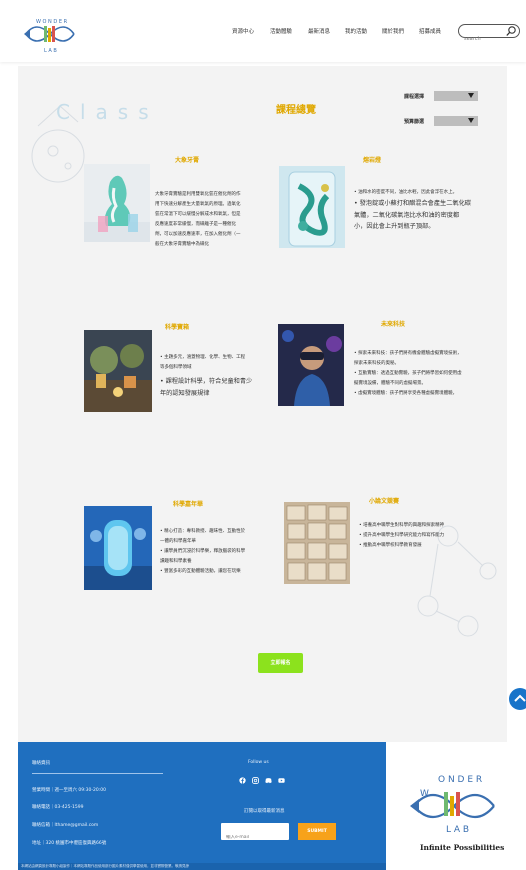 Image resolution: width=526 pixels, height=870 pixels. Describe the element at coordinates (182, 244) in the screenshot. I see `desc-line: 般在大象牙膏實驗中為碘化` at that location.